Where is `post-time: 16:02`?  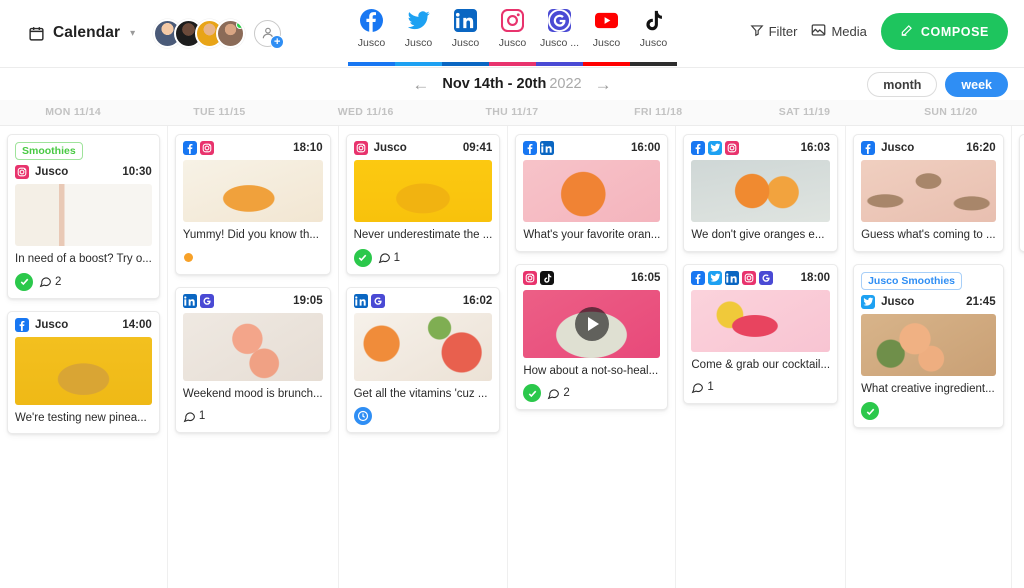 post-time: 16:02 is located at coordinates (477, 300).